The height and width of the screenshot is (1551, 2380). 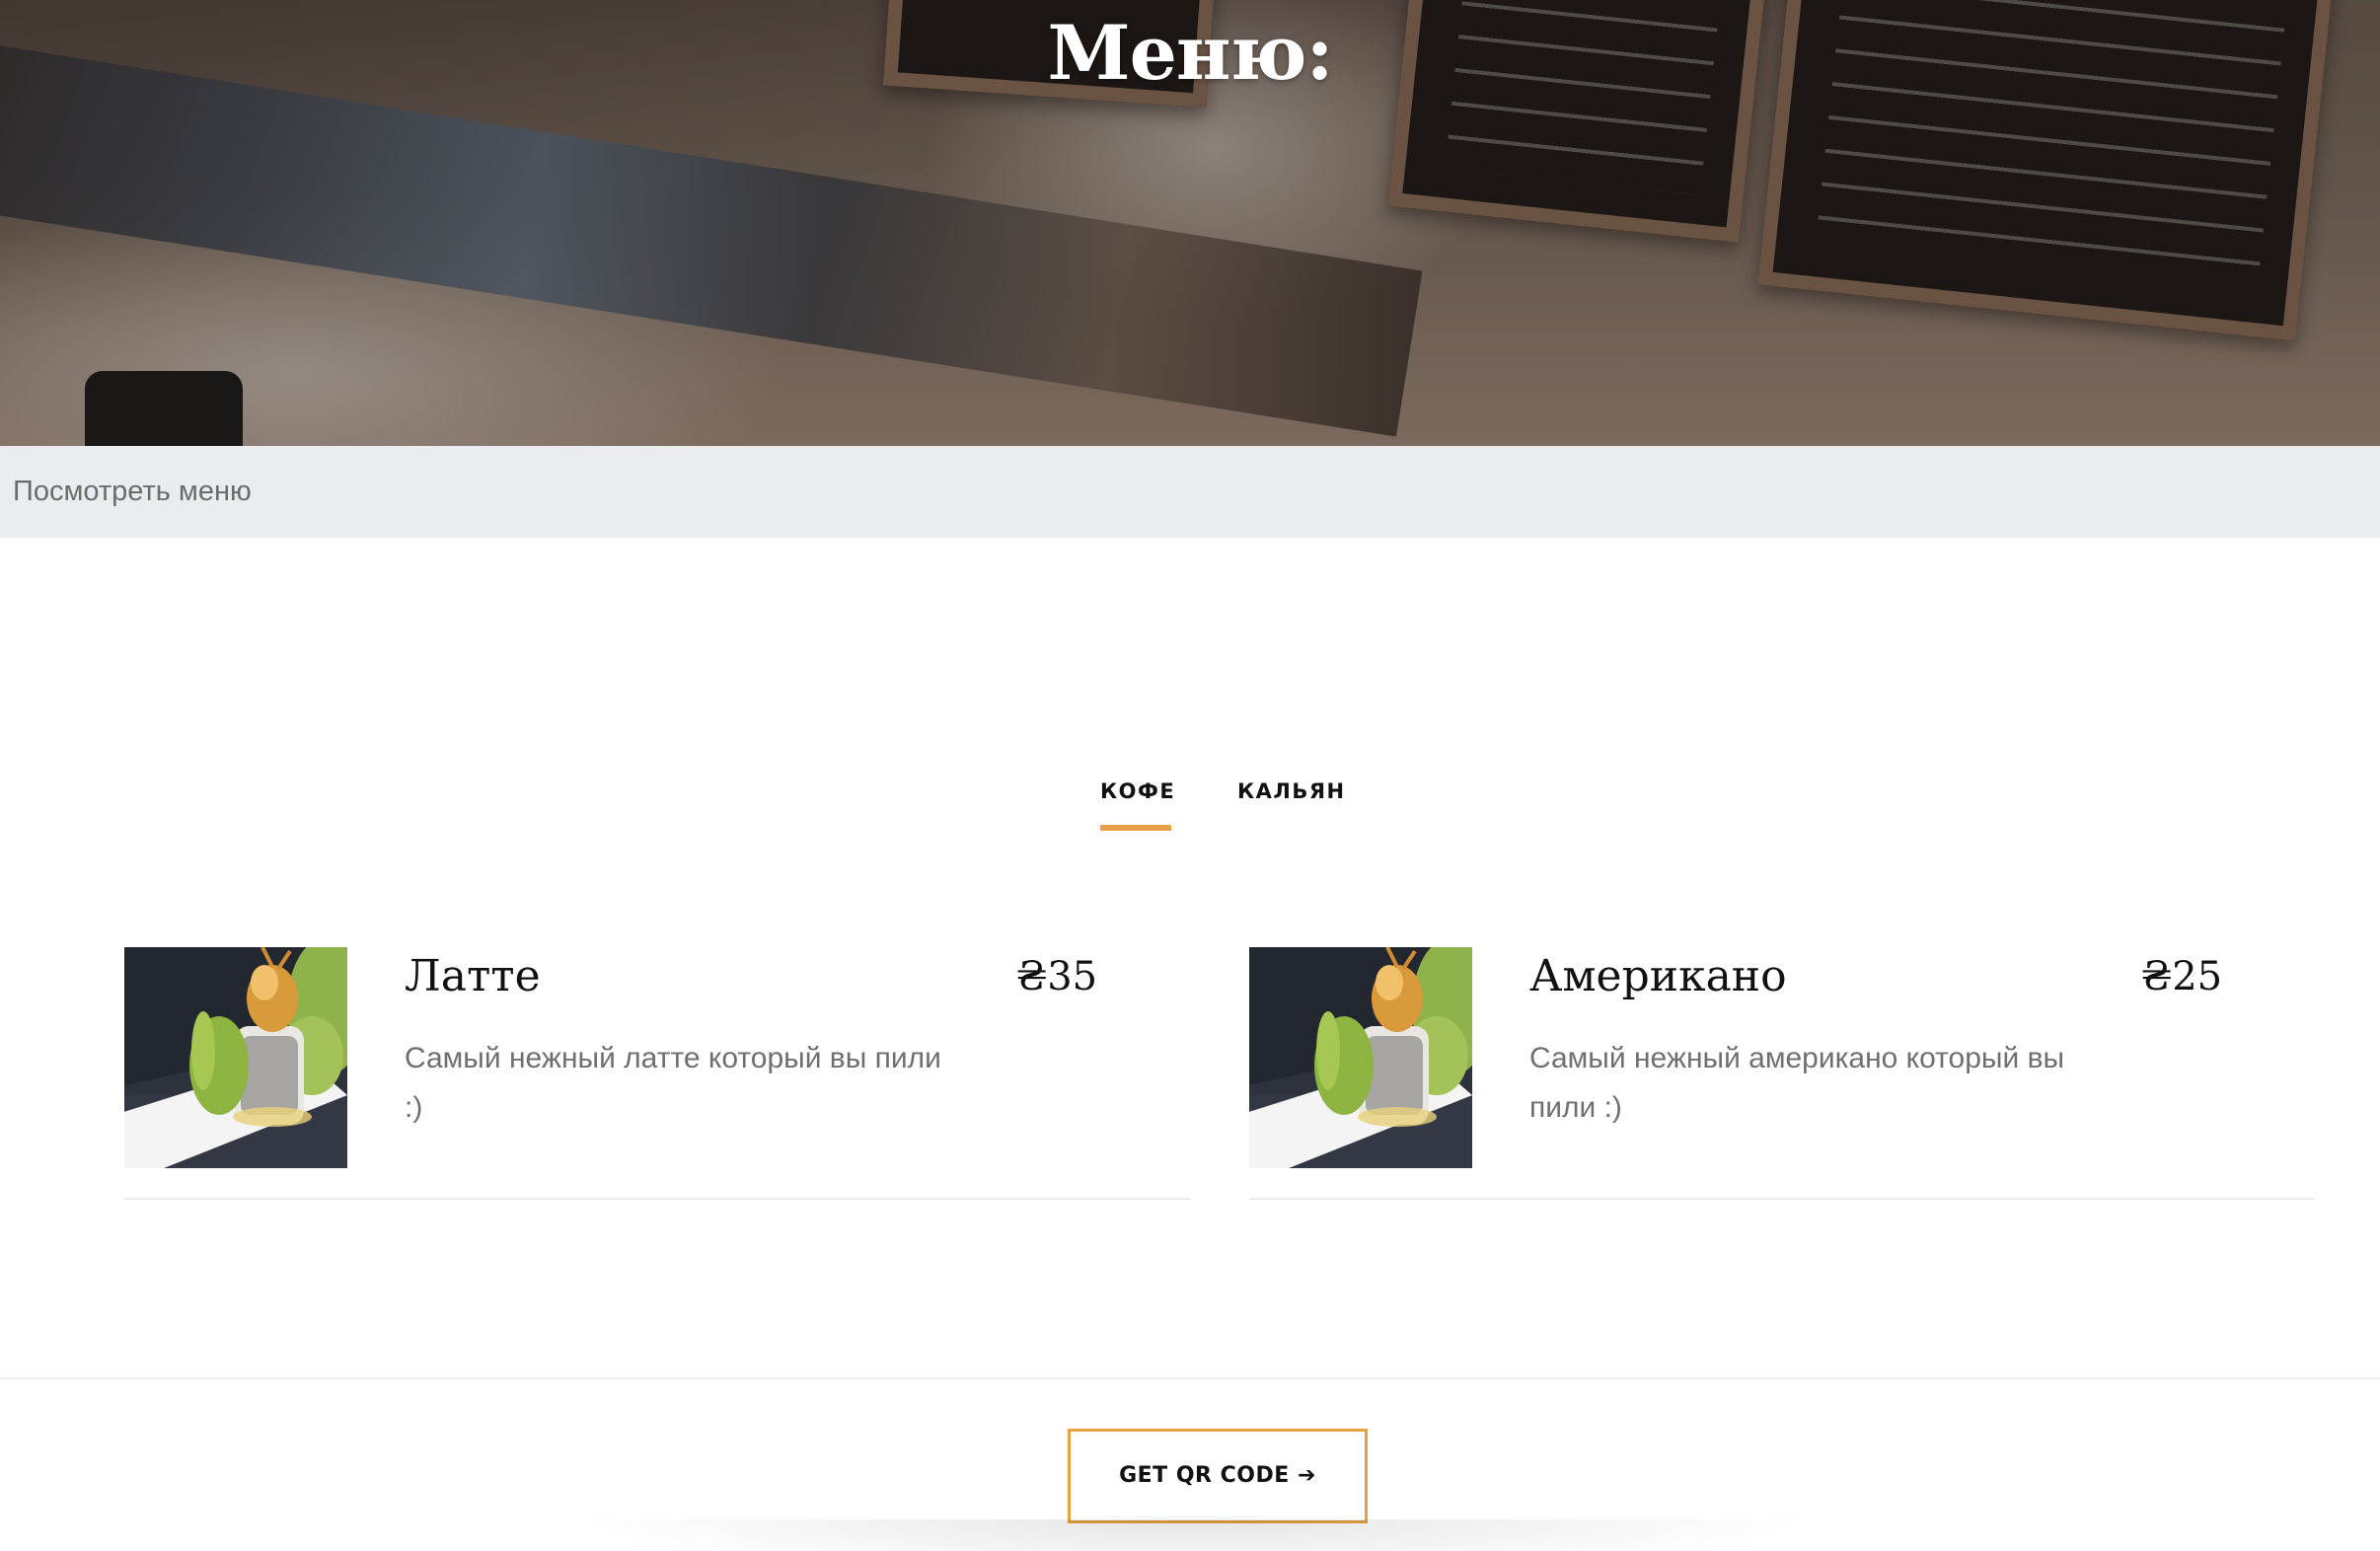 What do you see at coordinates (1218, 1476) in the screenshot?
I see `get-qr-code-button: GET QR CODE ➔` at bounding box center [1218, 1476].